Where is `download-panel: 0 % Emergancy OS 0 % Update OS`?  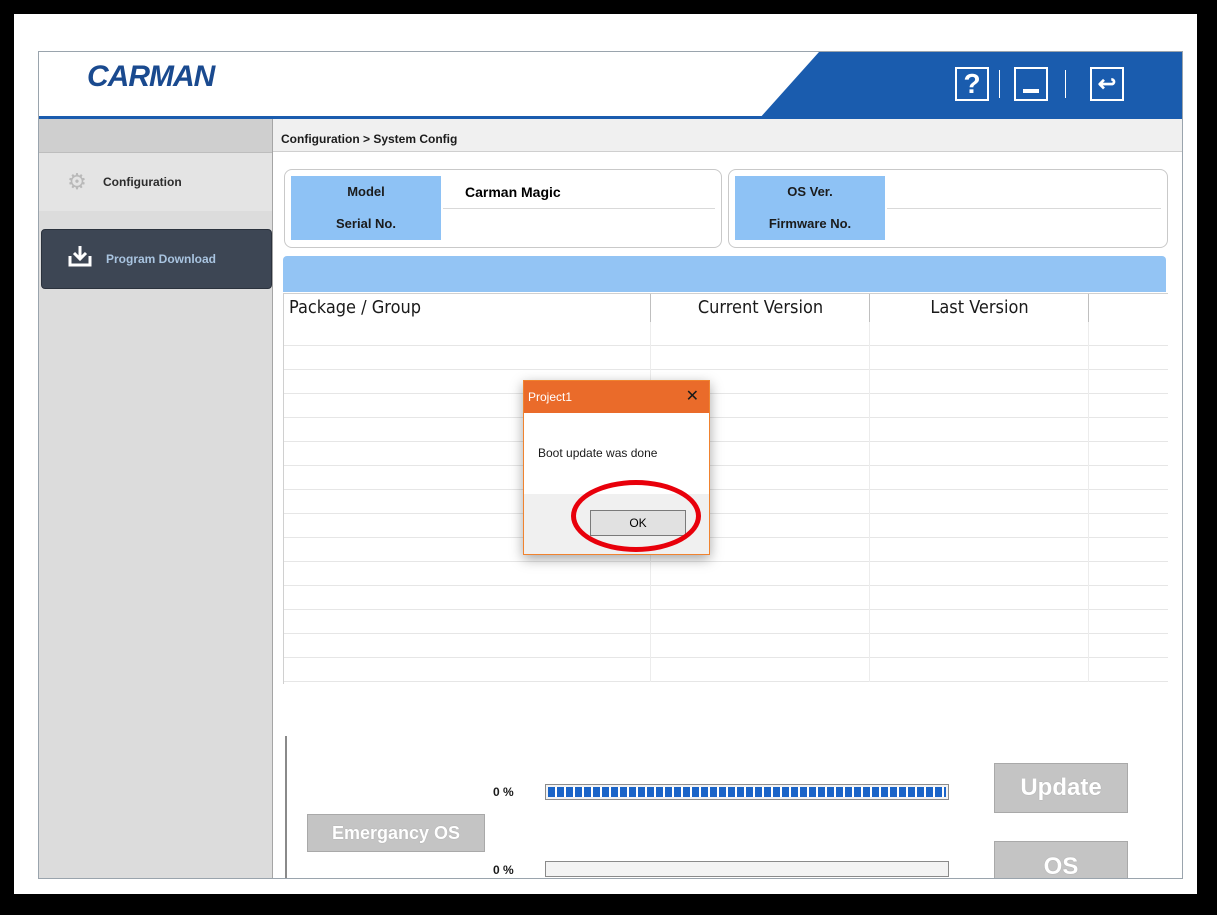
download-panel: 0 % Emergancy OS 0 % Update OS is located at coordinates (726, 807).